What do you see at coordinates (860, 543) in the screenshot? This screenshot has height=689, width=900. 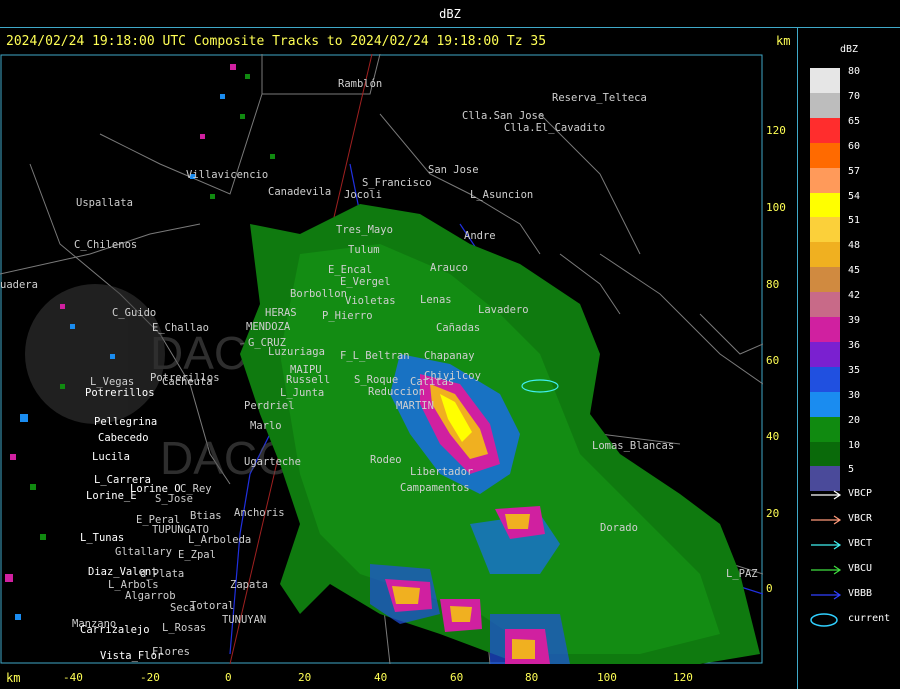 I see `track-legend-label: VBCT` at bounding box center [860, 543].